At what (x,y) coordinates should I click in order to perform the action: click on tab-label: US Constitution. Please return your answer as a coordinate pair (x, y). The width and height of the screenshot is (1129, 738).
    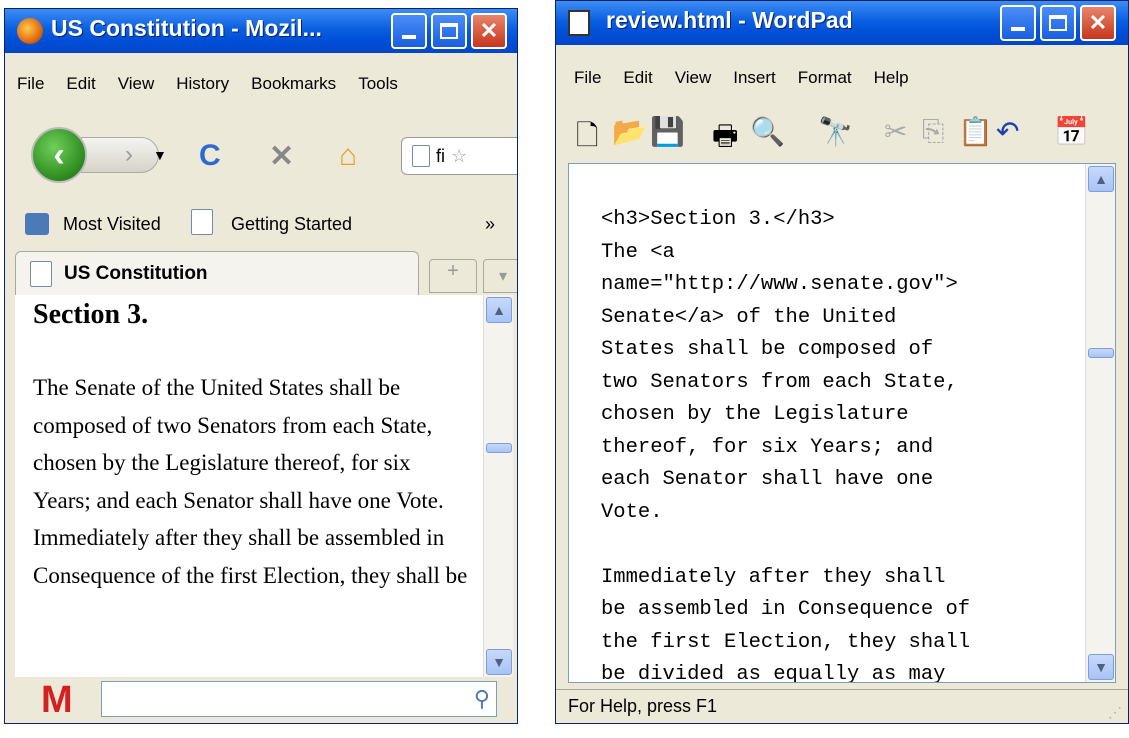
    Looking at the image, I should click on (136, 273).